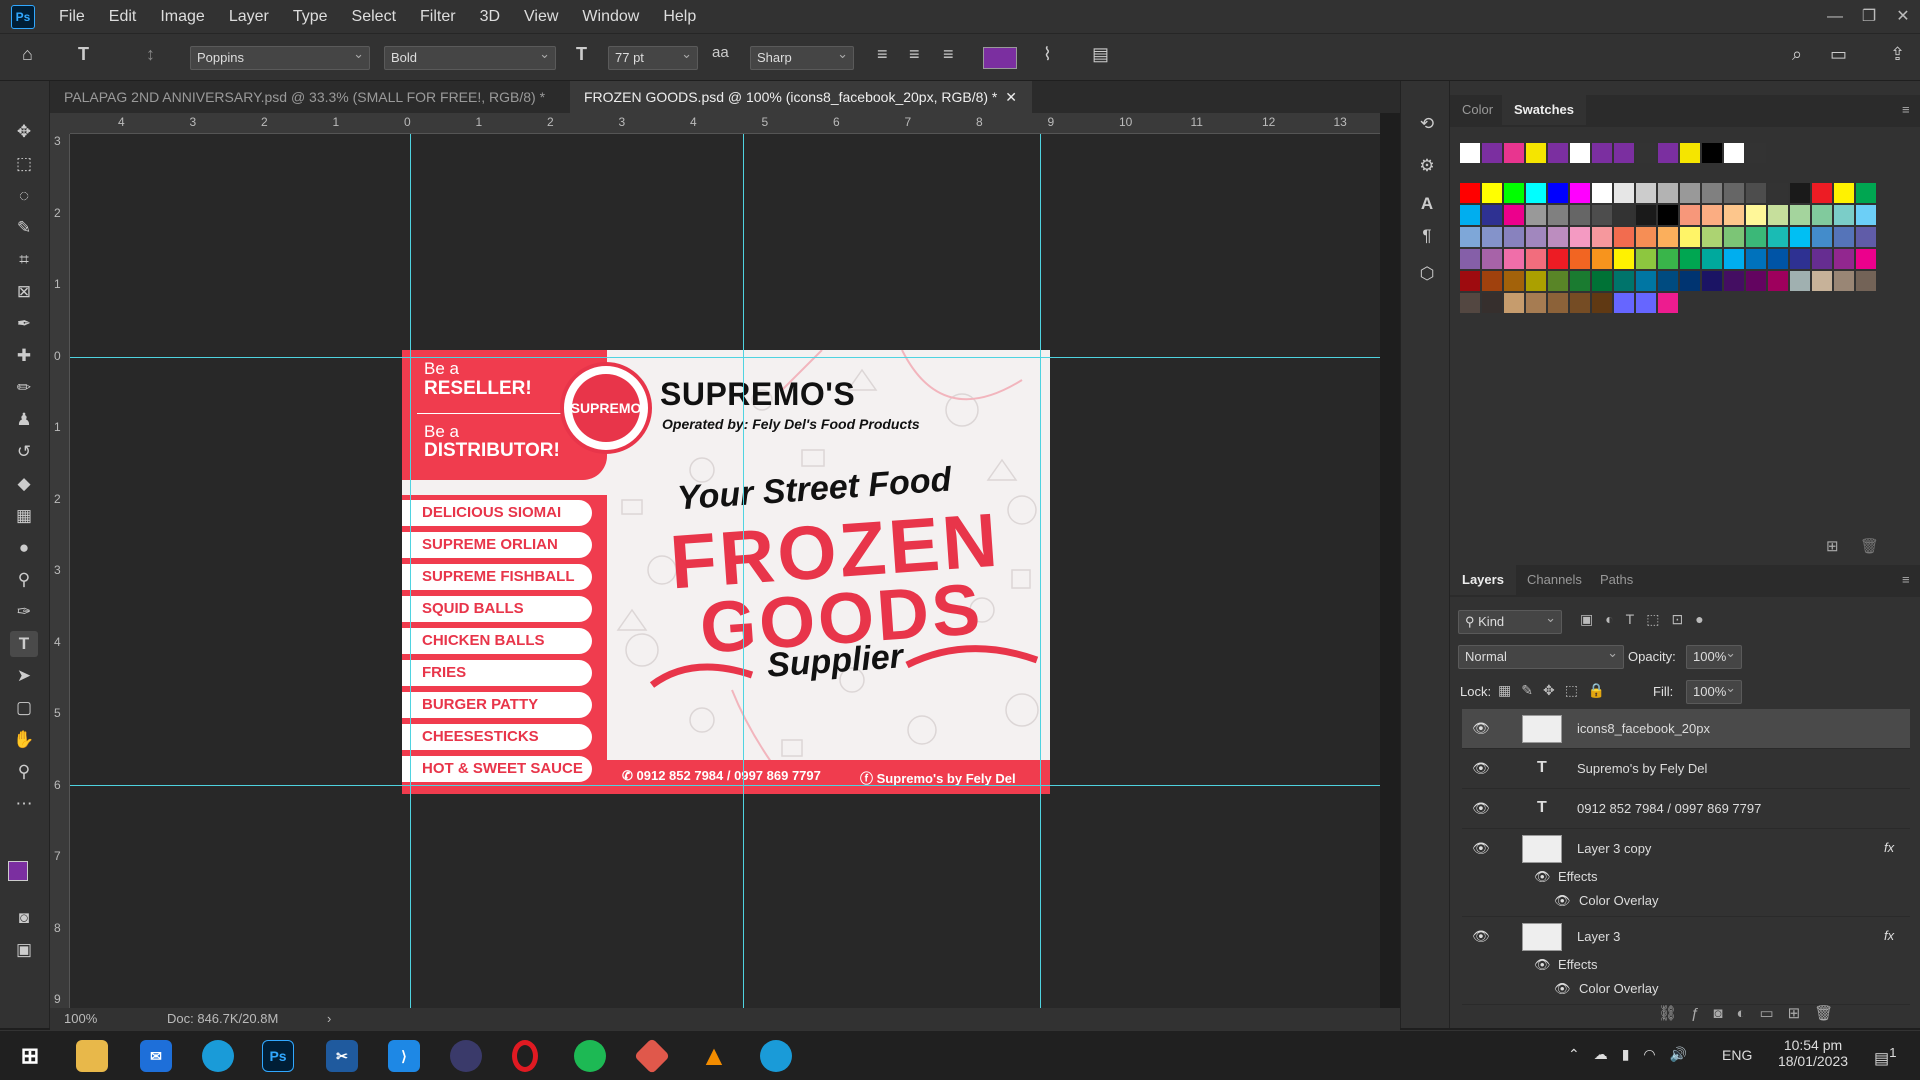 This screenshot has height=1080, width=1920. I want to click on layer-actions-icons: ⛓ƒ◙◐▭⊞🗑, so click(1752, 1013).